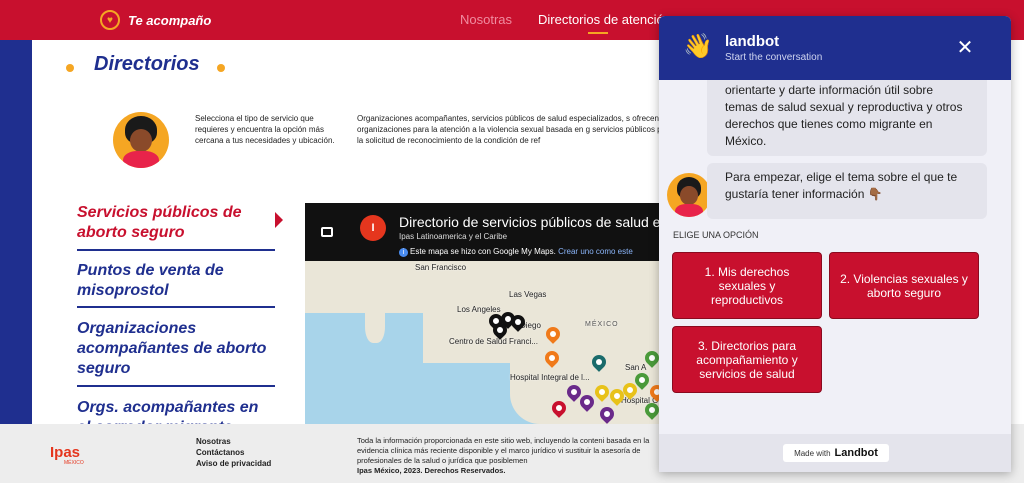 The image size is (1024, 483). Describe the element at coordinates (441, 267) in the screenshot. I see `map-label: San Francisco` at that location.